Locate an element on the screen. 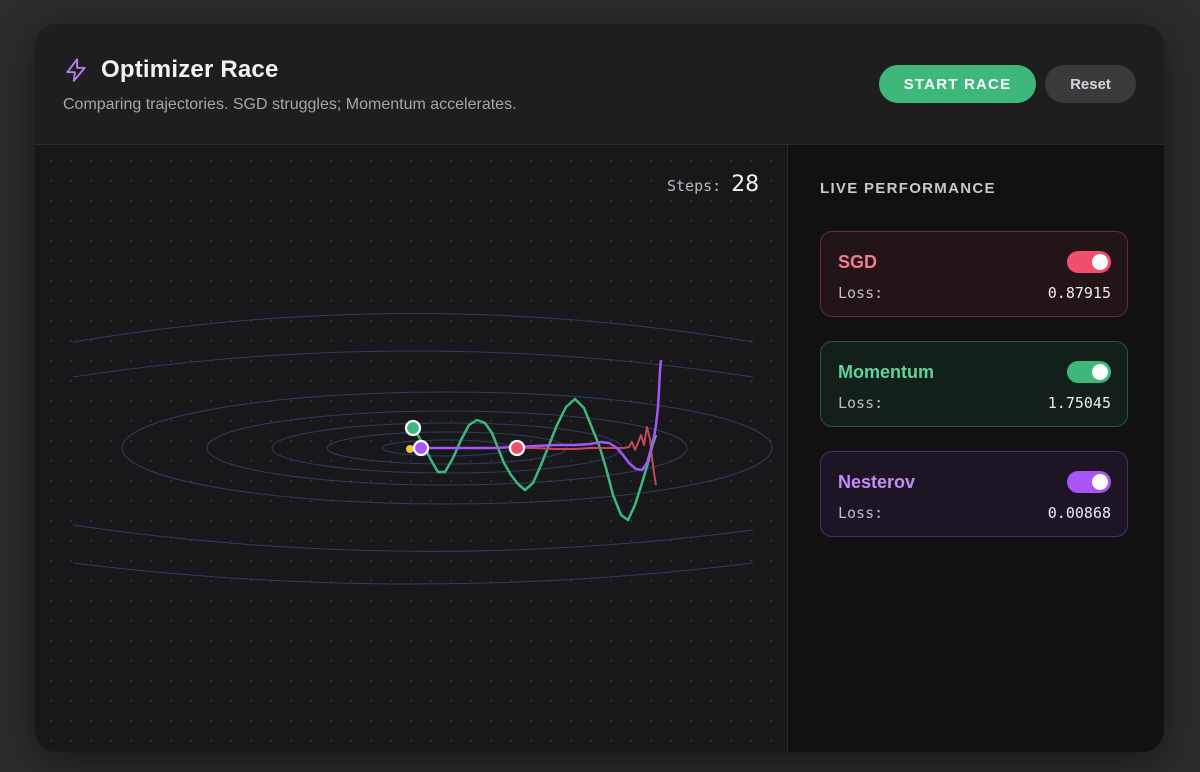 The height and width of the screenshot is (772, 1200). lightning-bolt-icon is located at coordinates (76, 70).